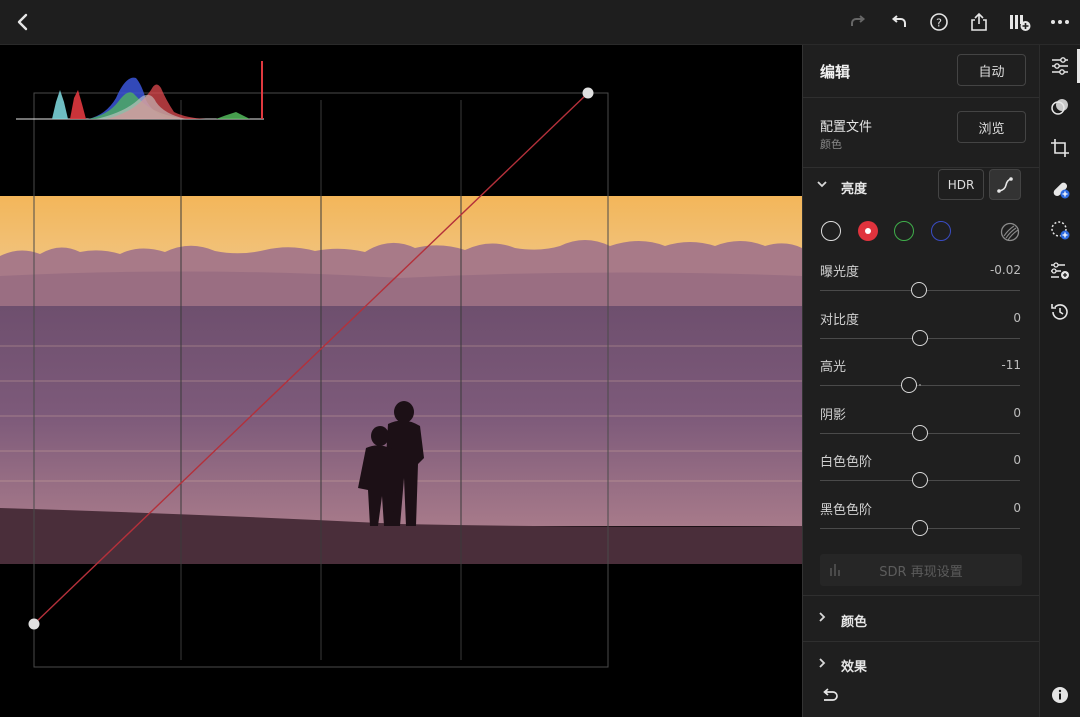 Image resolution: width=1080 pixels, height=717 pixels. Describe the element at coordinates (822, 618) in the screenshot. I see `color-expand-chevron-icon` at that location.